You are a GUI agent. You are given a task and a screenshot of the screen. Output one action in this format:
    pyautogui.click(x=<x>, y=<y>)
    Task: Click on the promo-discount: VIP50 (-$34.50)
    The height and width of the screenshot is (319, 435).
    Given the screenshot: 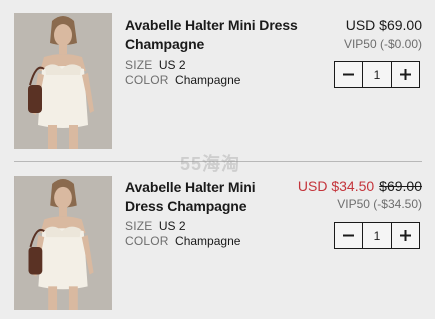 What is the action you would take?
    pyautogui.click(x=379, y=204)
    